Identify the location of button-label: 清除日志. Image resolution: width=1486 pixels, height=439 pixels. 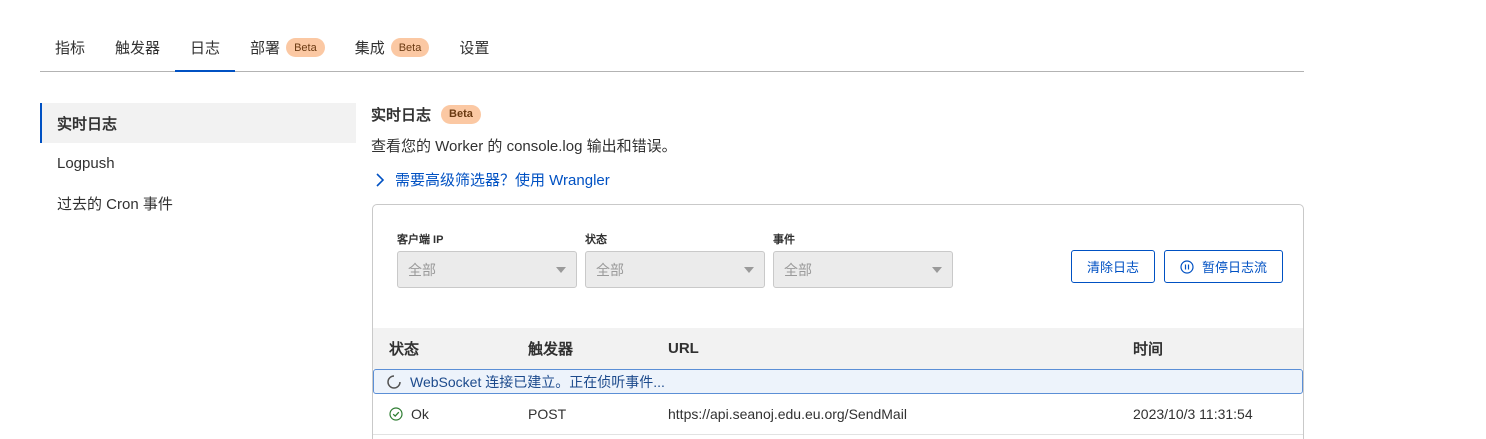
(1112, 267).